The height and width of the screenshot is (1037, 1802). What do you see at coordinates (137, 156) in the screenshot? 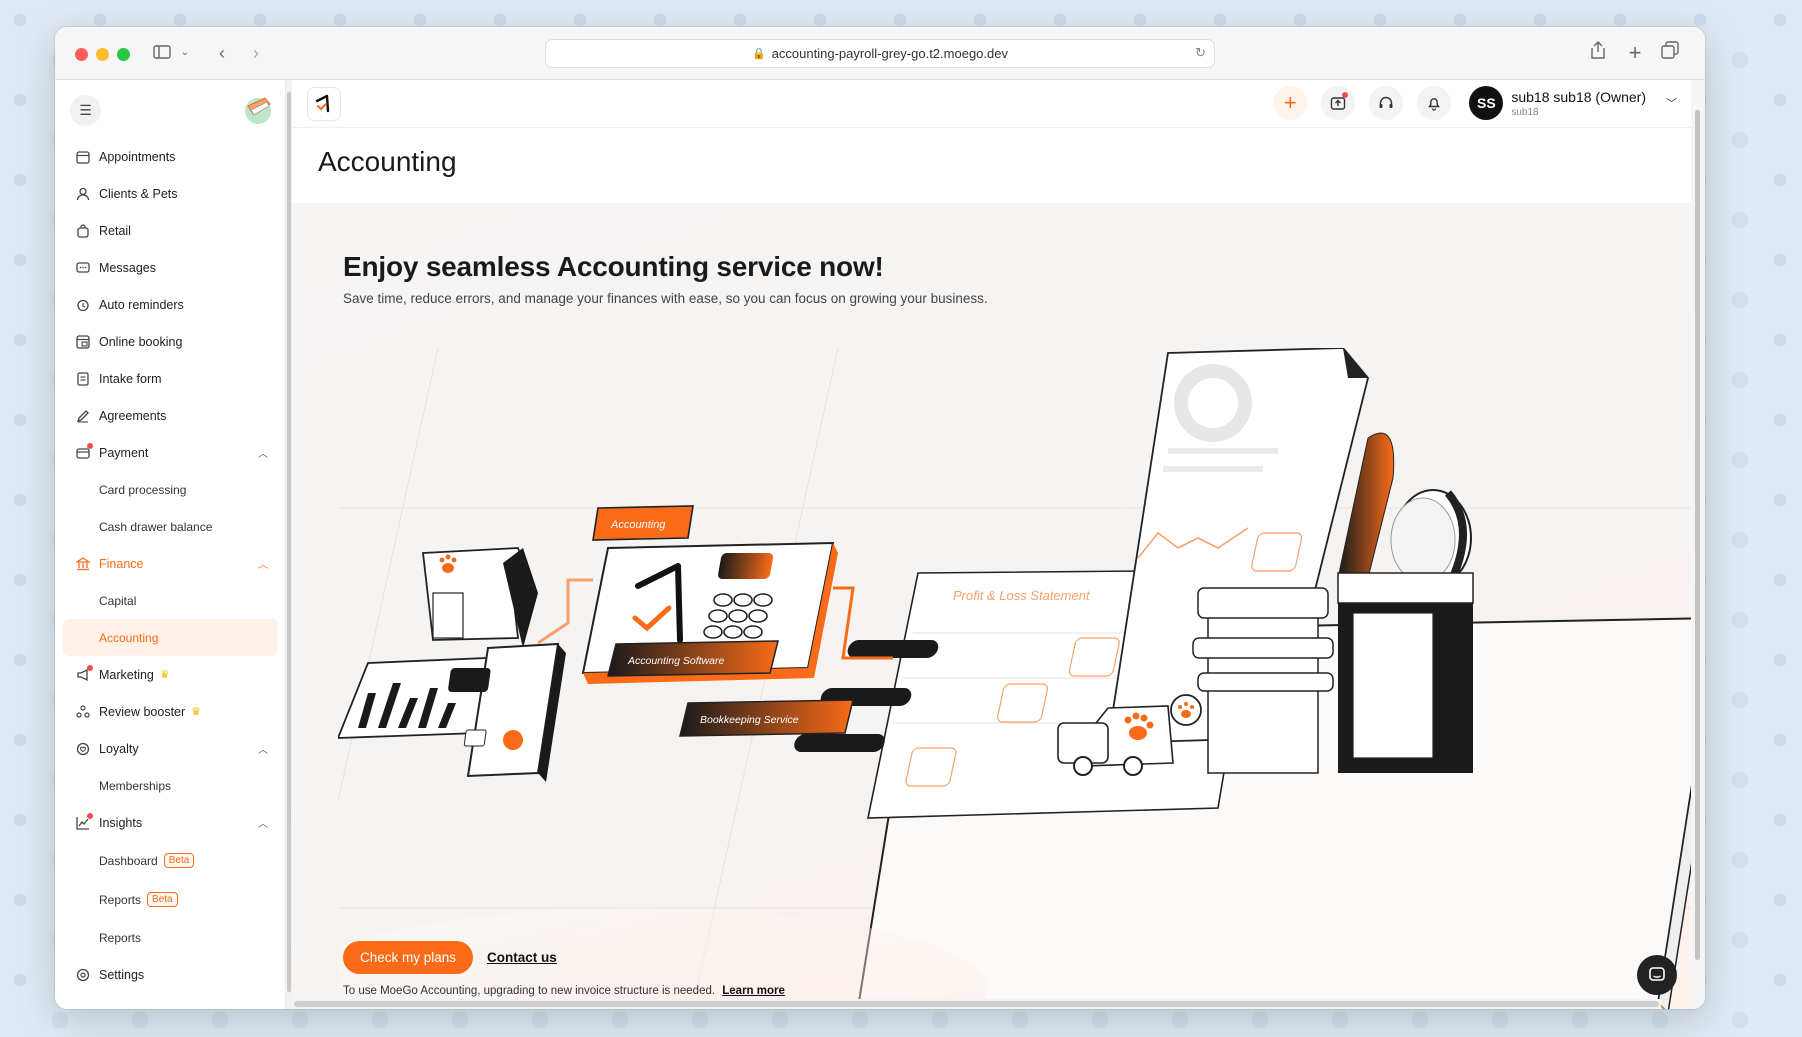
I see `sidebar-item-label: Appointments` at bounding box center [137, 156].